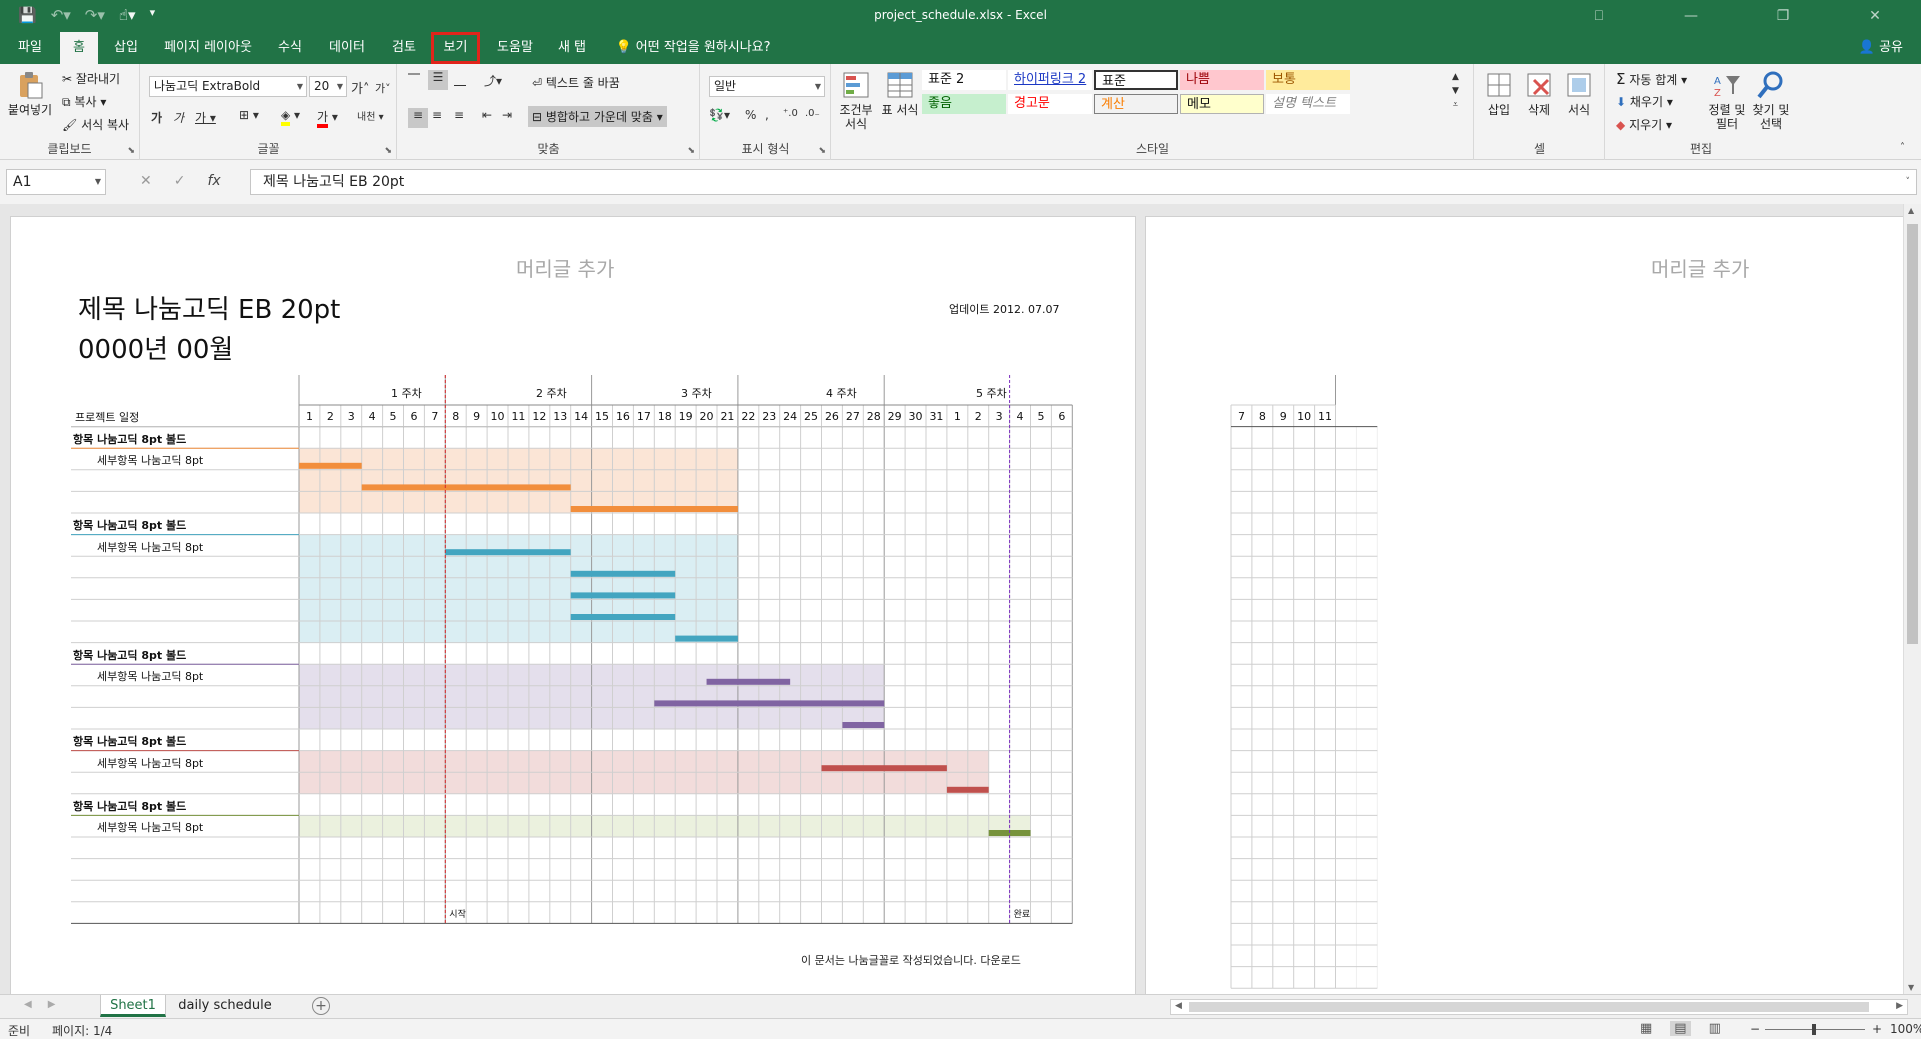  I want to click on italic-button: 가, so click(178, 117).